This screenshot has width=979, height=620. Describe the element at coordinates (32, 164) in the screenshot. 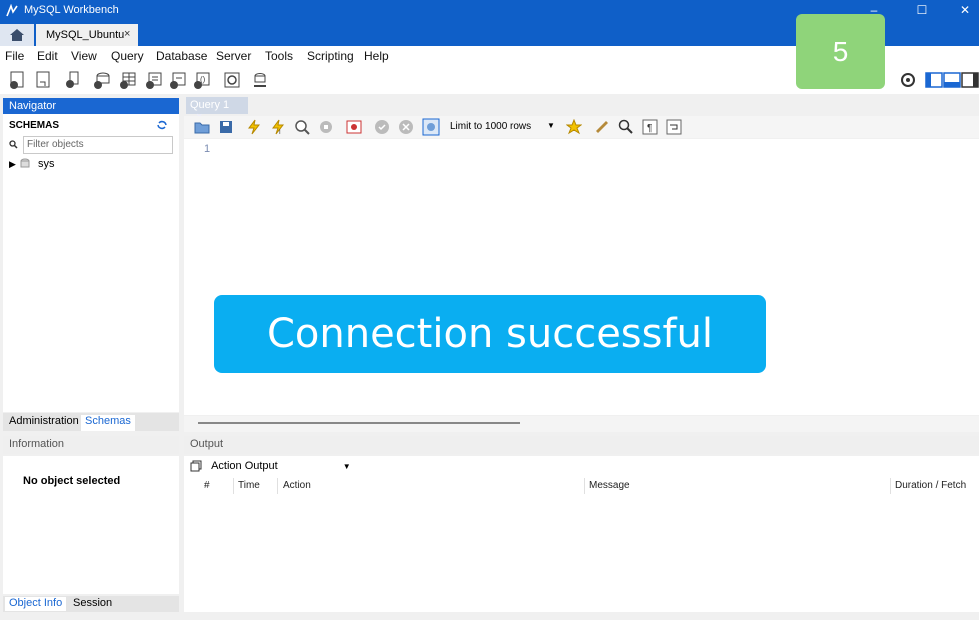

I see `tree-item-sys: ▶ sys` at that location.